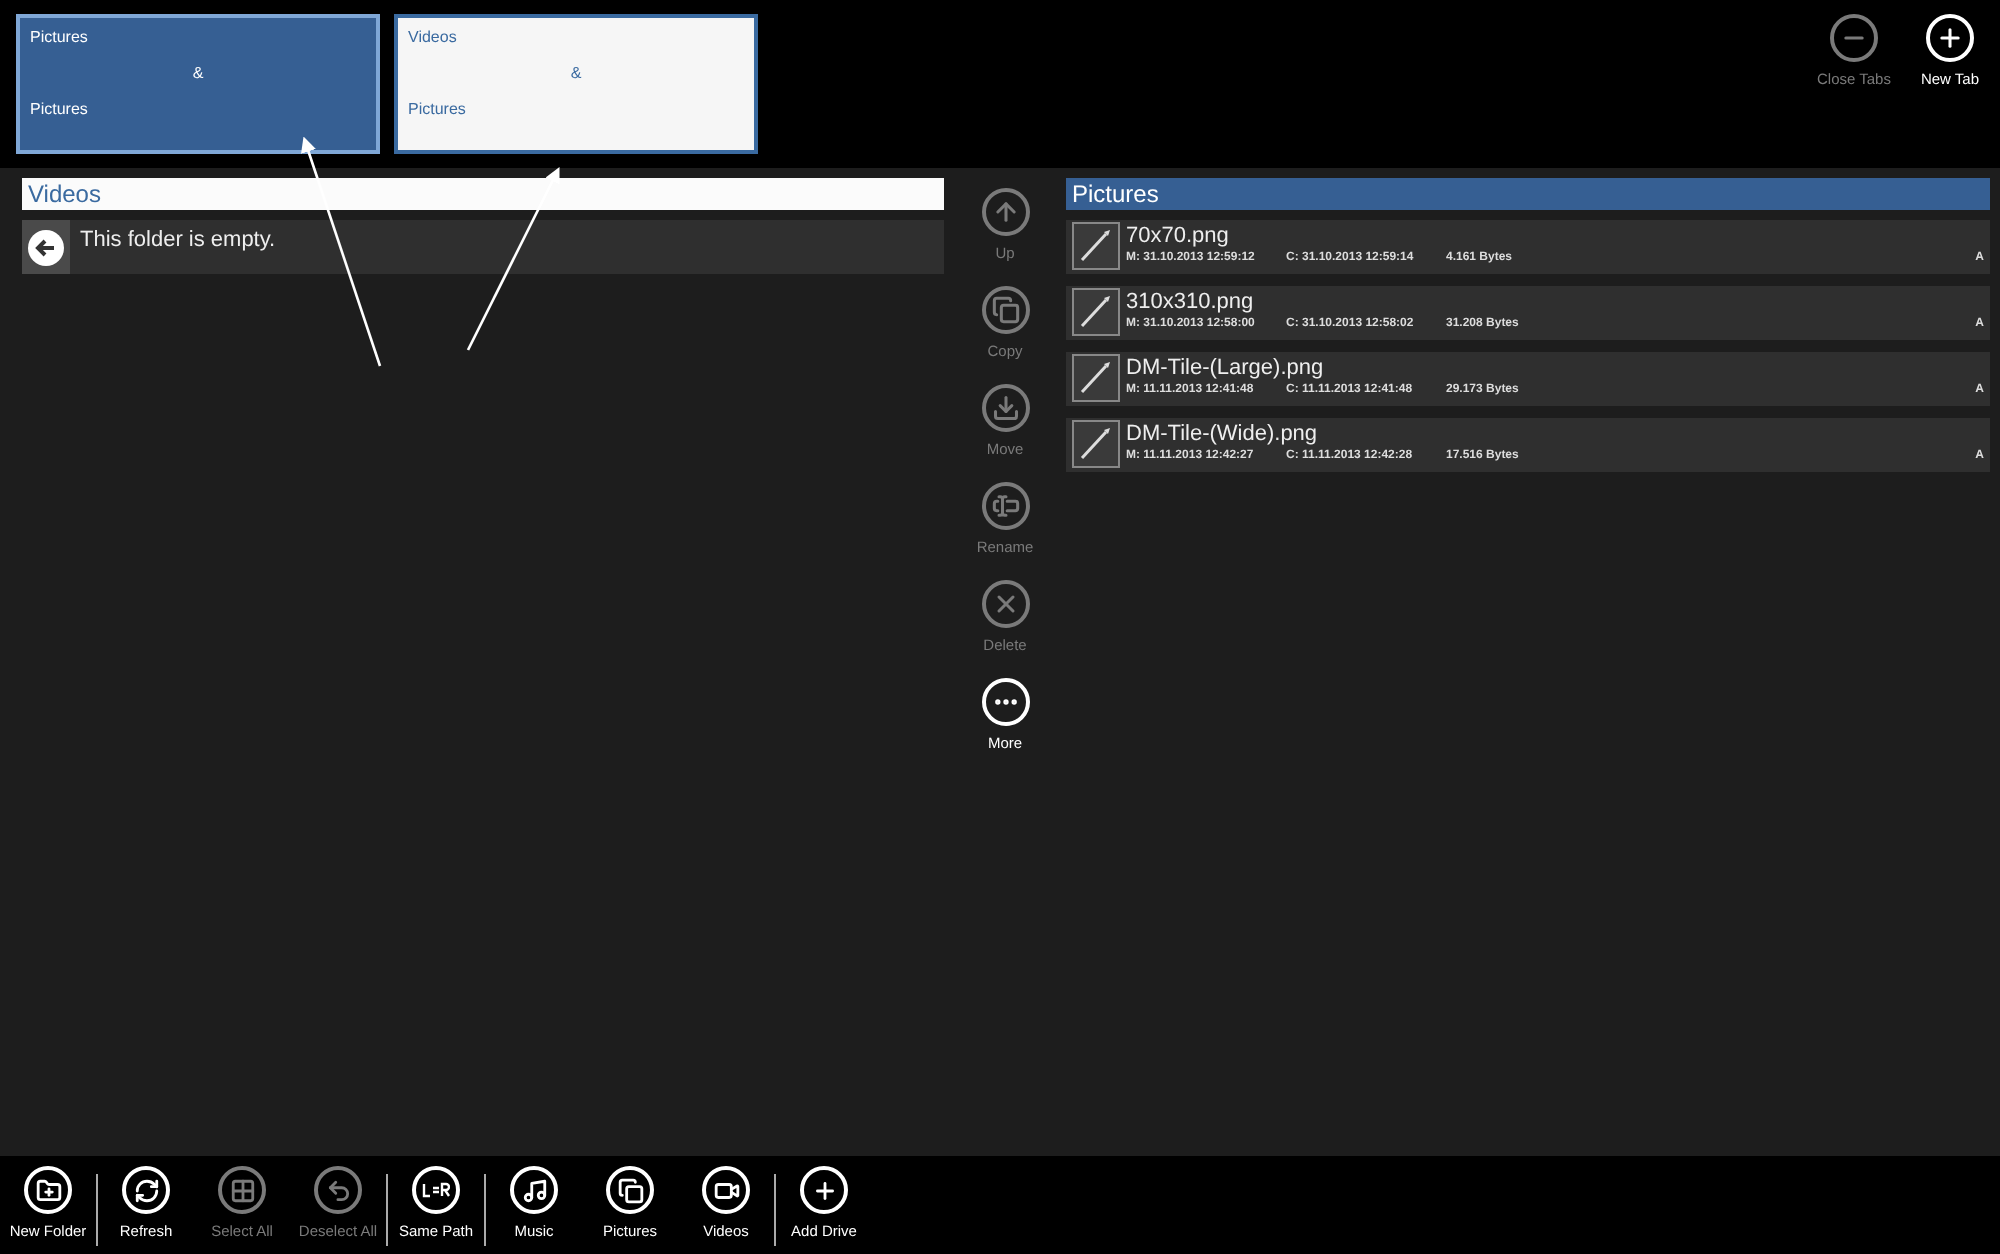 Image resolution: width=2000 pixels, height=1254 pixels. What do you see at coordinates (1528, 194) in the screenshot?
I see `pane-title: Pictures` at bounding box center [1528, 194].